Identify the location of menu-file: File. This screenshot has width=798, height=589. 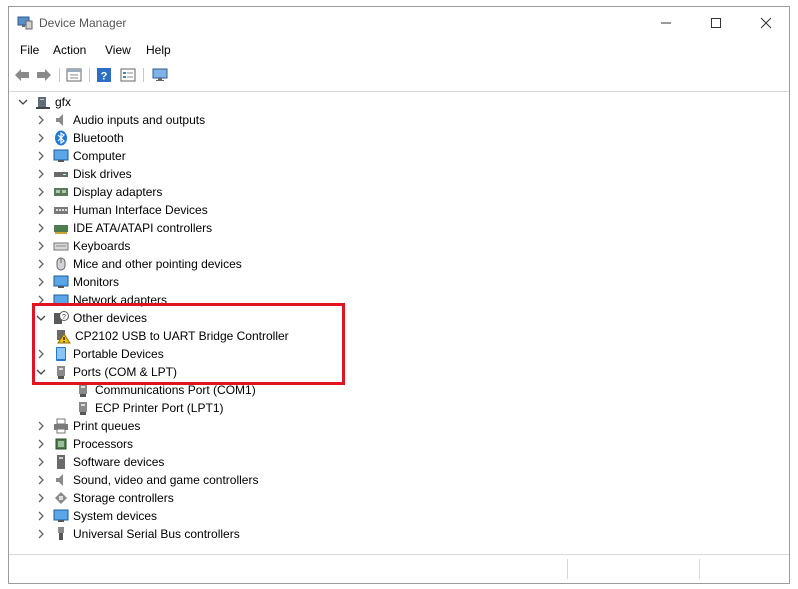
(29, 50).